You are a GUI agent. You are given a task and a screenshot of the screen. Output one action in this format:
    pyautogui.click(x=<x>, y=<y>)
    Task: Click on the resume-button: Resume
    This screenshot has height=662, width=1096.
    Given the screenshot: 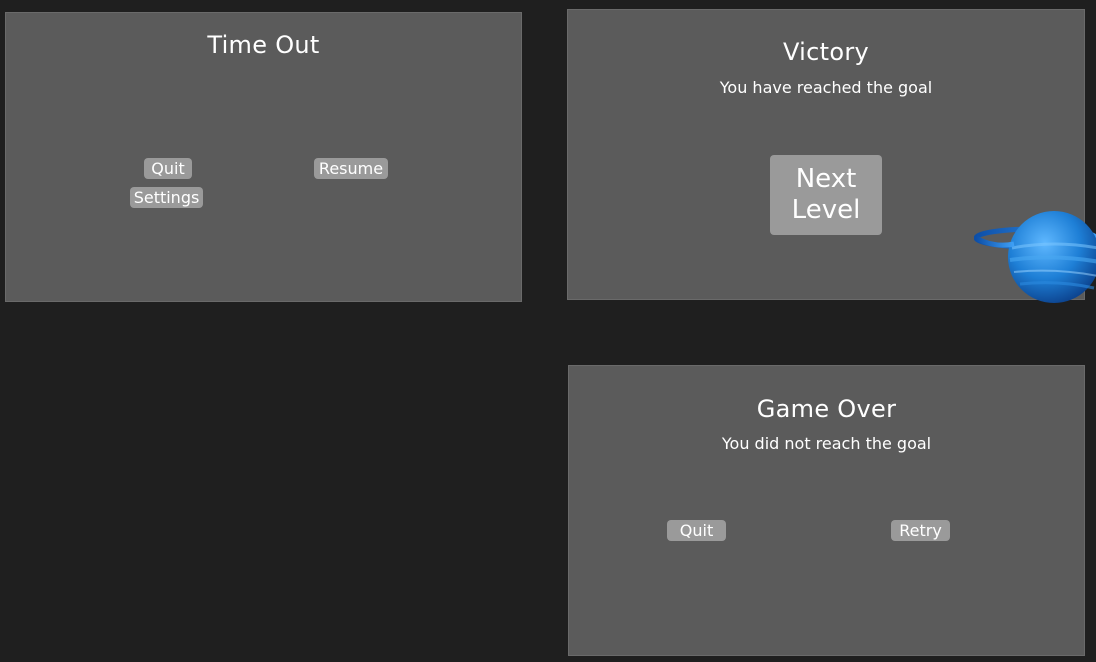 What is the action you would take?
    pyautogui.click(x=351, y=168)
    